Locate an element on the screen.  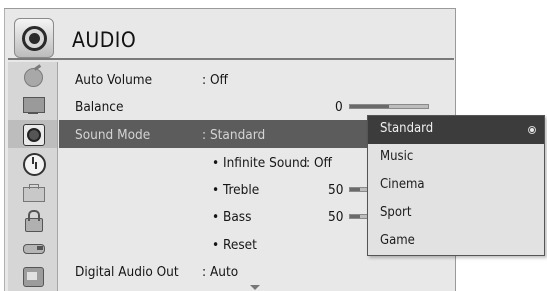
balance-slider-fill is located at coordinates (369, 106).